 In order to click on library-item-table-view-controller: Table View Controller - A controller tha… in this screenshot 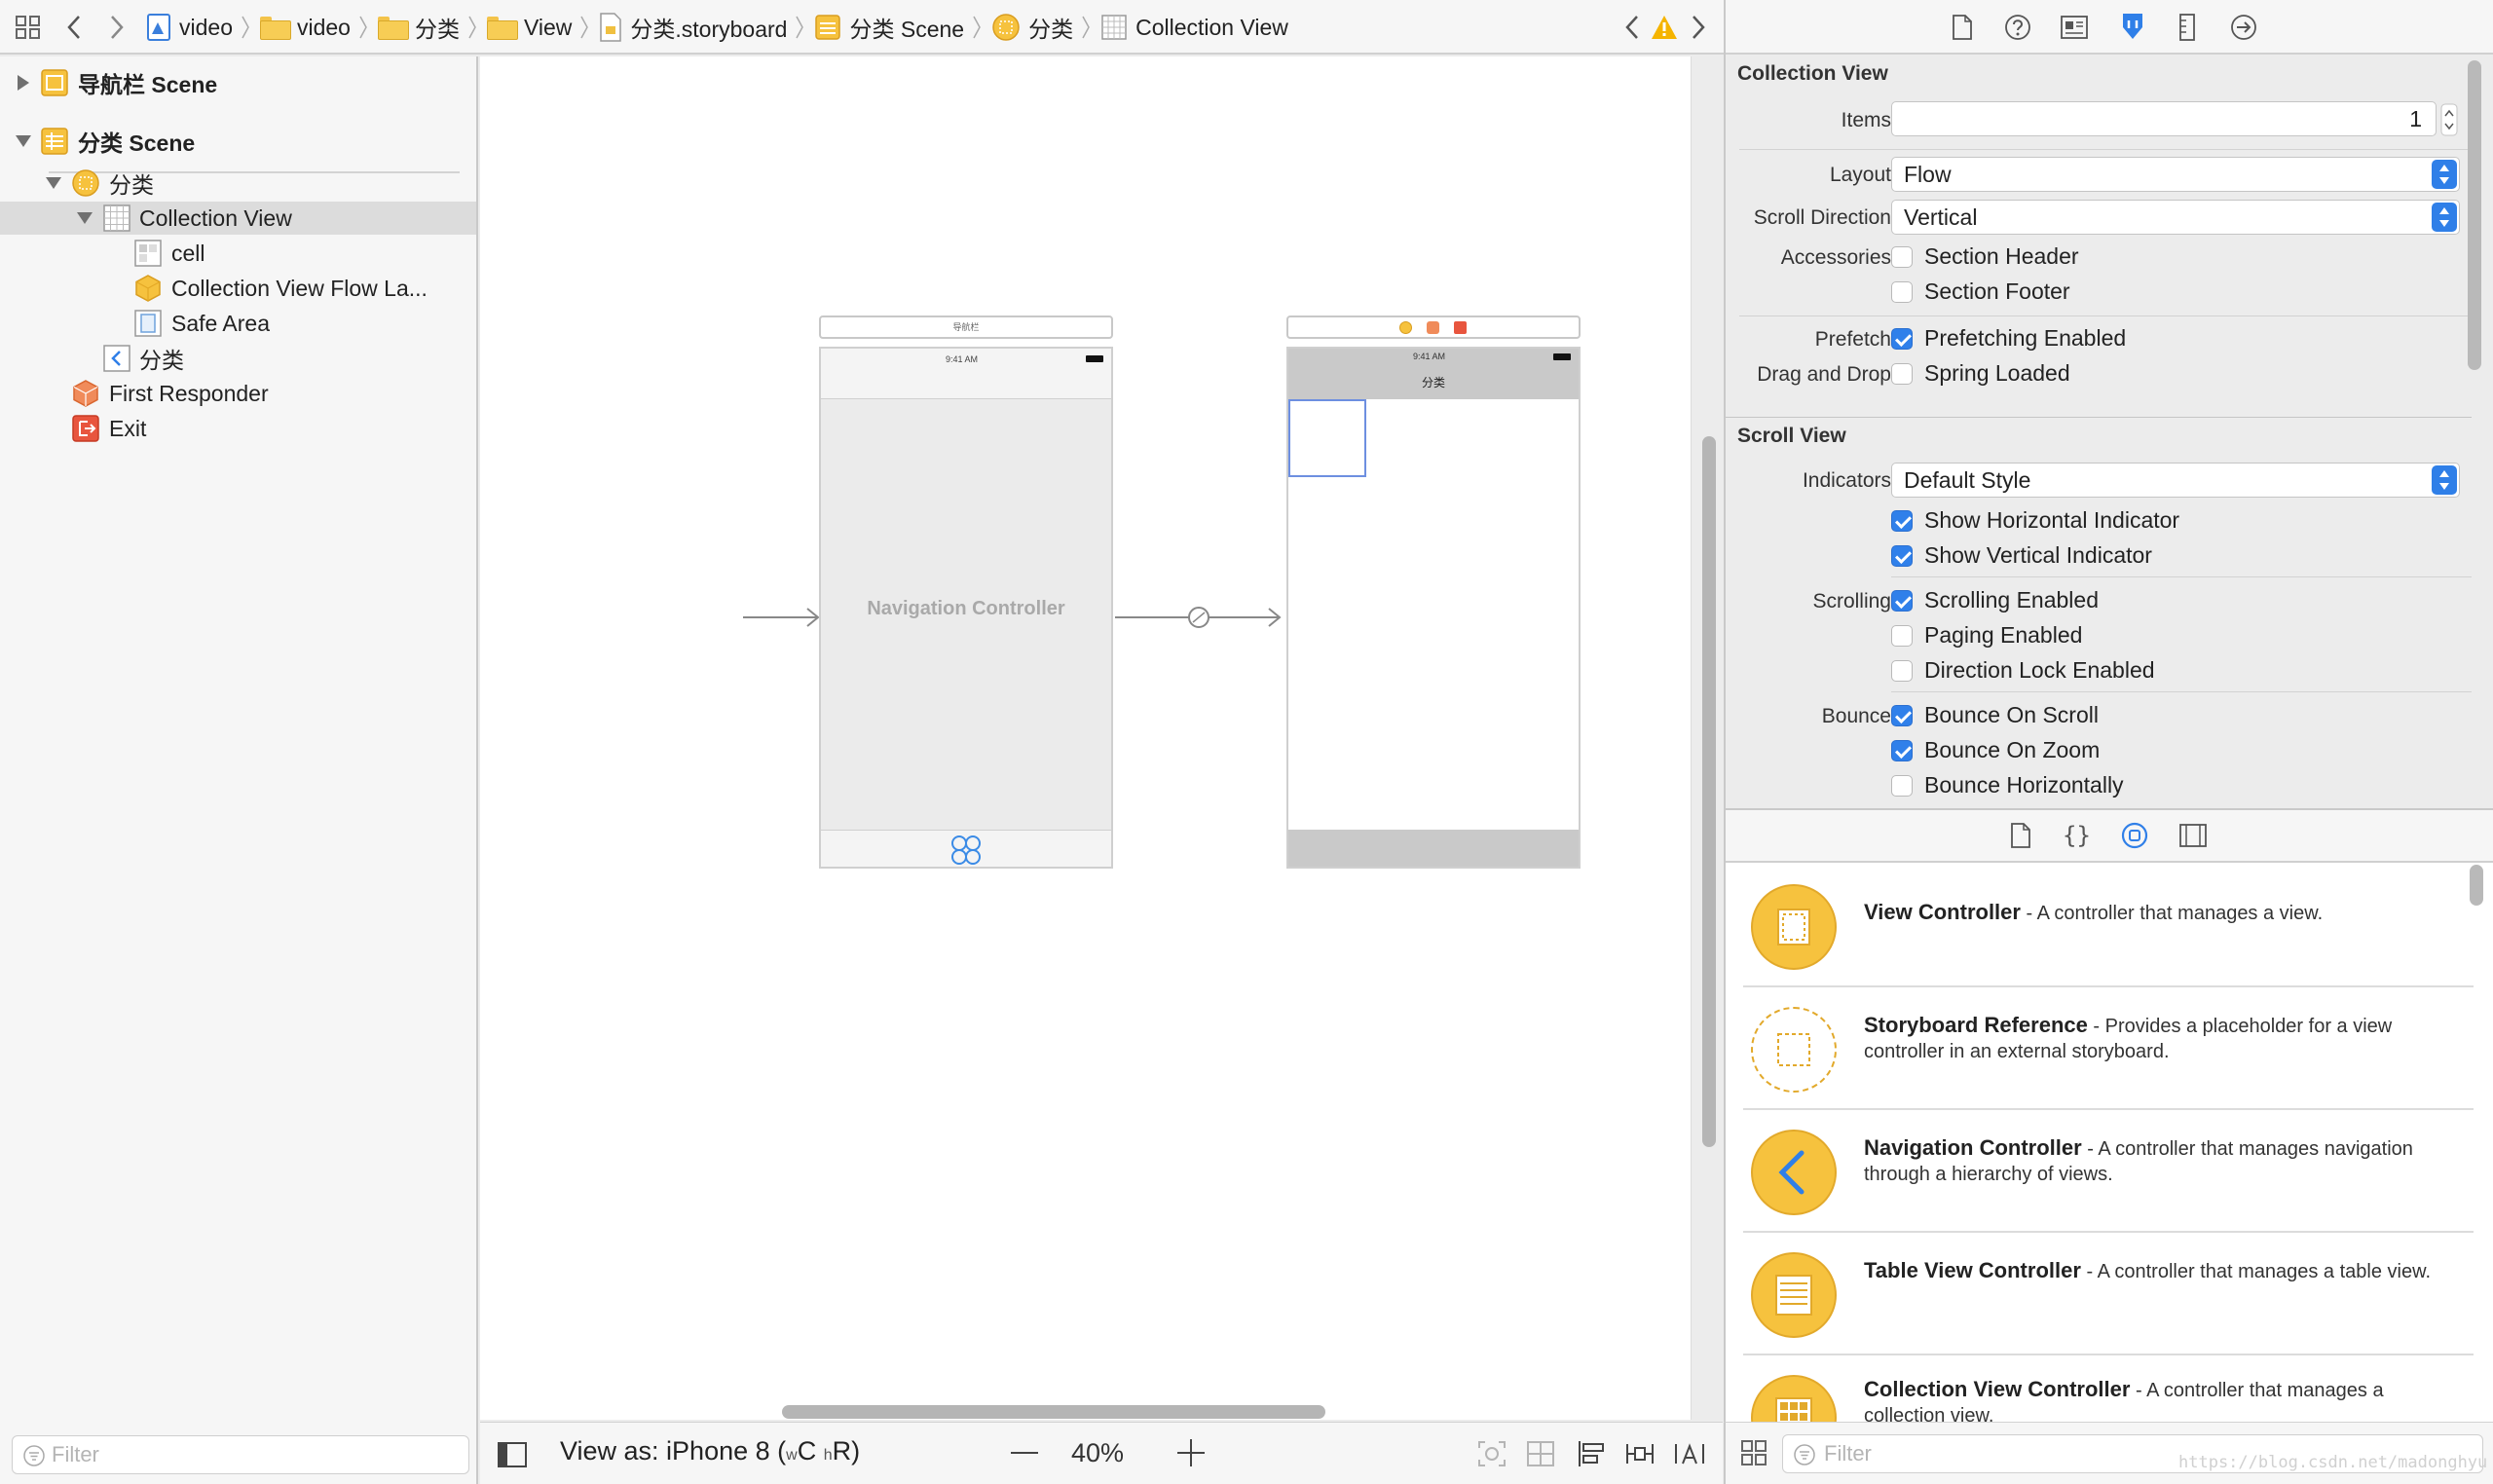, I will do `click(2109, 1294)`.